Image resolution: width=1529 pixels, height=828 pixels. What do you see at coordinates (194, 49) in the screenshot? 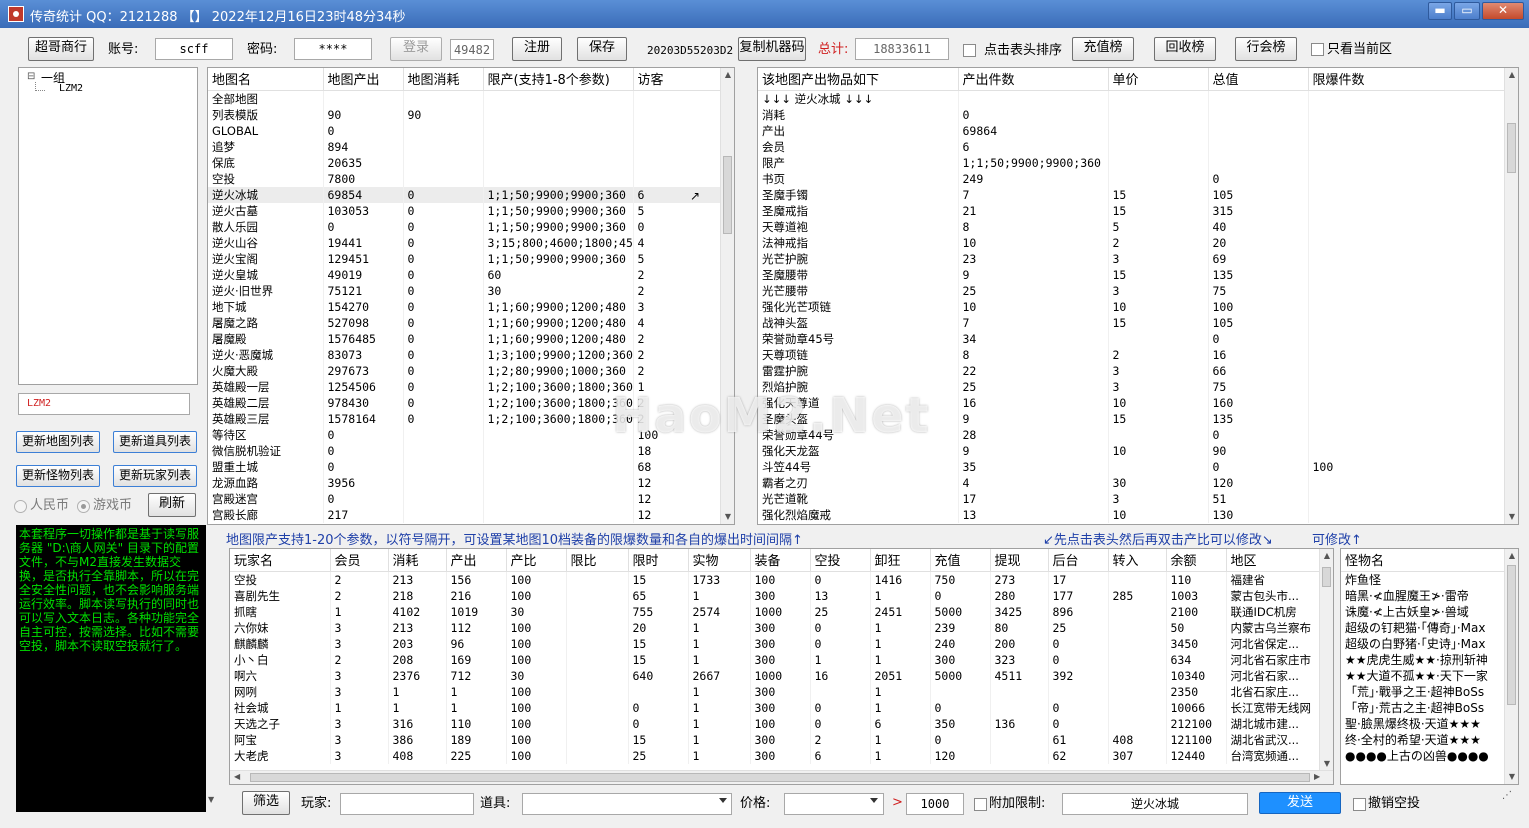
I see `account-input: scff` at bounding box center [194, 49].